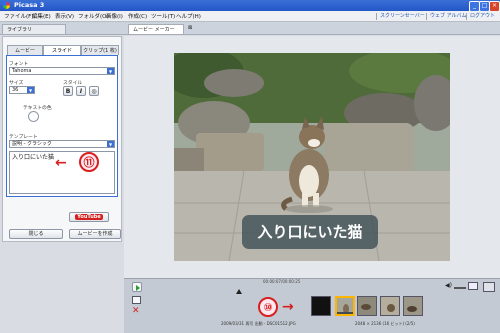 This screenshot has height=333, width=500. I want to click on text-color-label: テキストの色, so click(37, 108).